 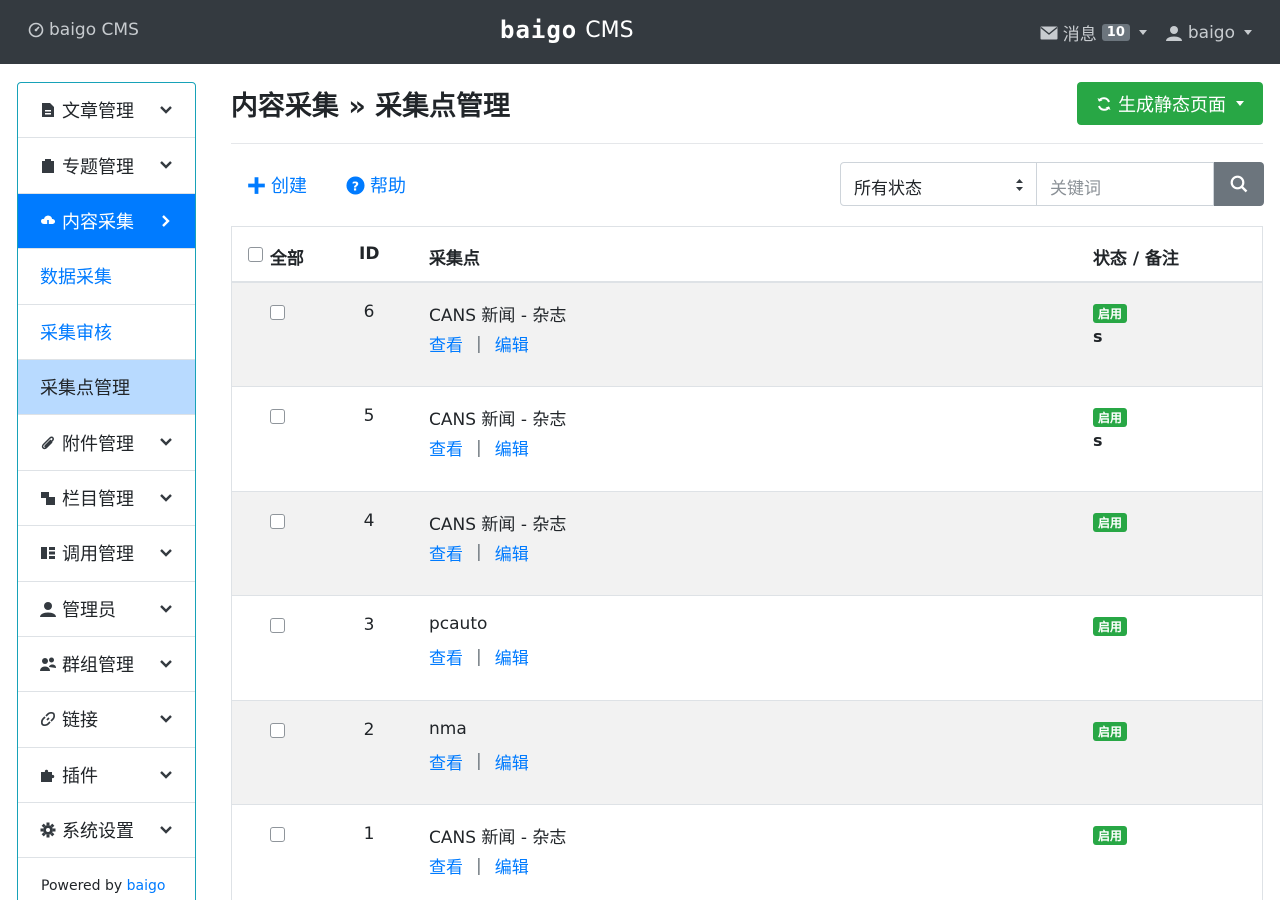 What do you see at coordinates (747, 648) in the screenshot?
I see `table-row: 3 pcauto 查看 | 编辑 启用` at bounding box center [747, 648].